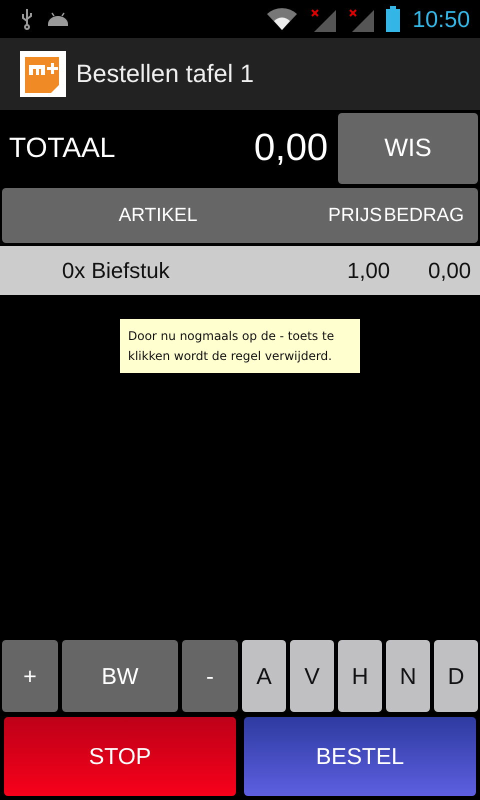 This screenshot has width=480, height=800. I want to click on total-label: TOTAAL, so click(62, 148).